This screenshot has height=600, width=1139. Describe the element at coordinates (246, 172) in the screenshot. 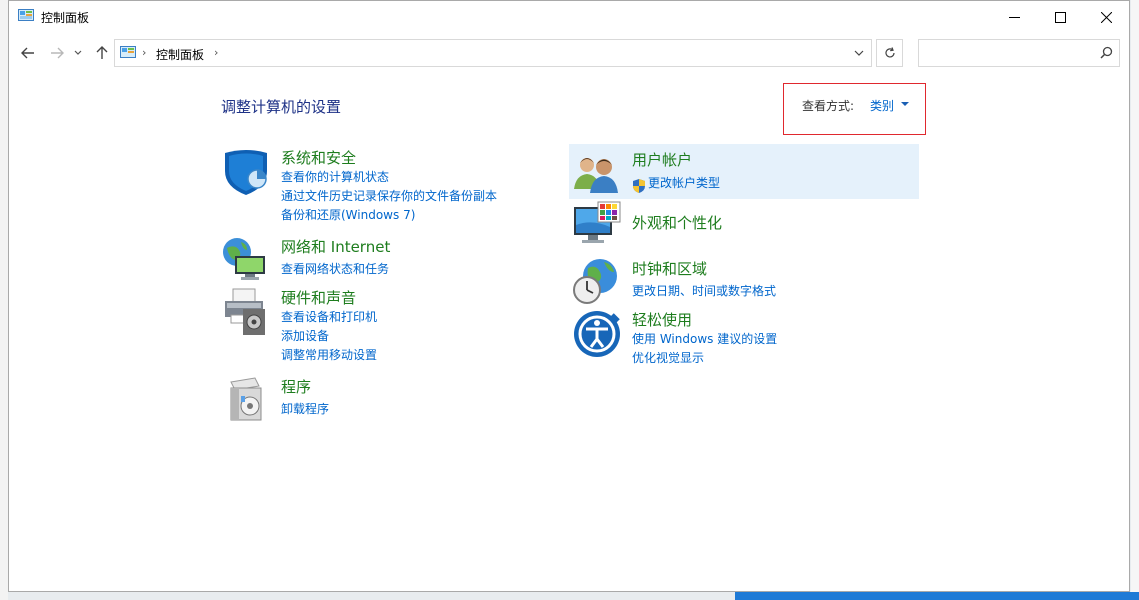

I see `shield-icon` at that location.